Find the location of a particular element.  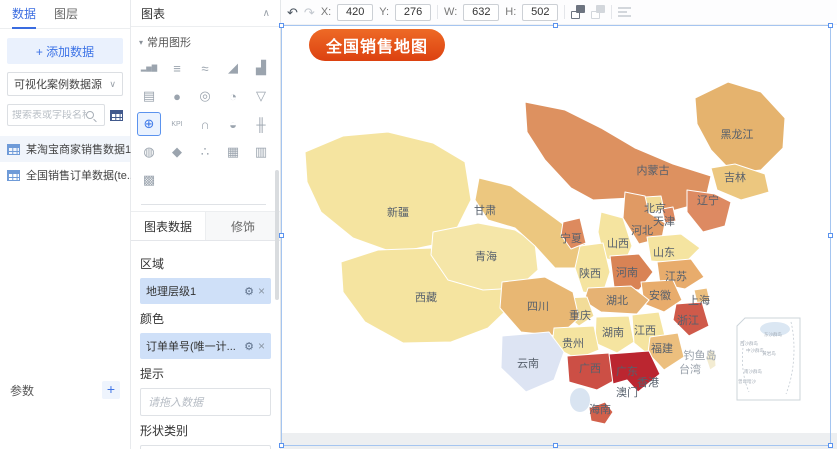

inset-label: 东沙群岛 is located at coordinates (773, 334).